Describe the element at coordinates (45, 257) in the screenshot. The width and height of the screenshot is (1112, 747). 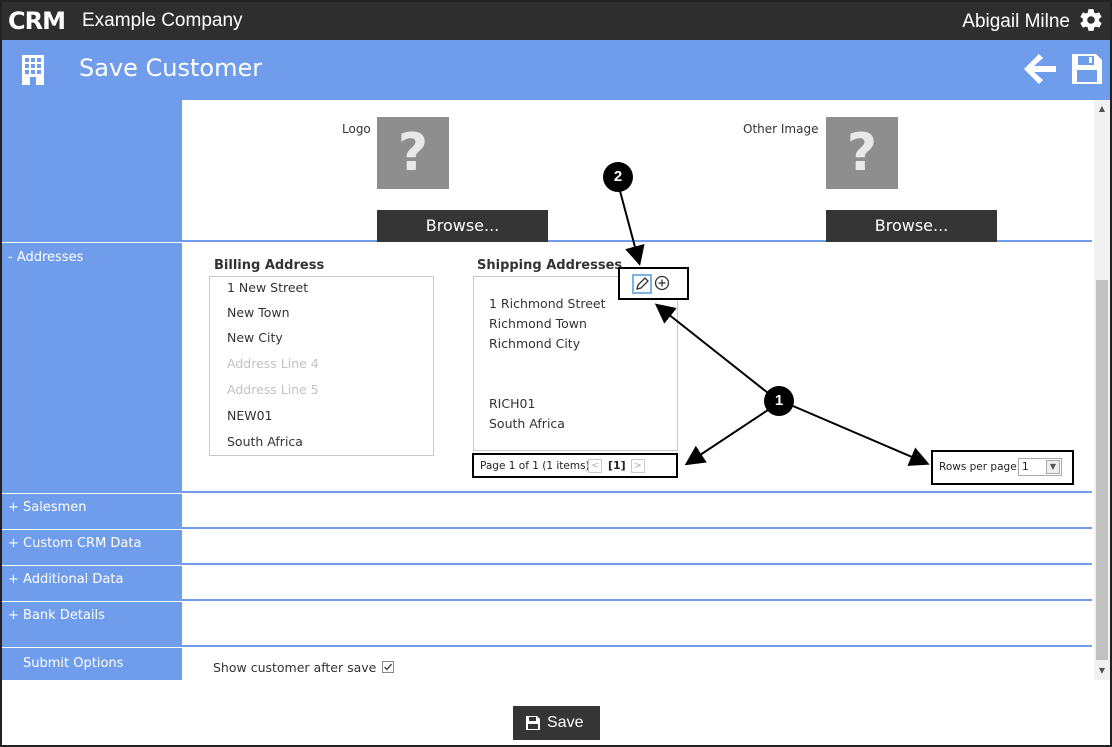
I see `section-addresses: - Addresses` at that location.